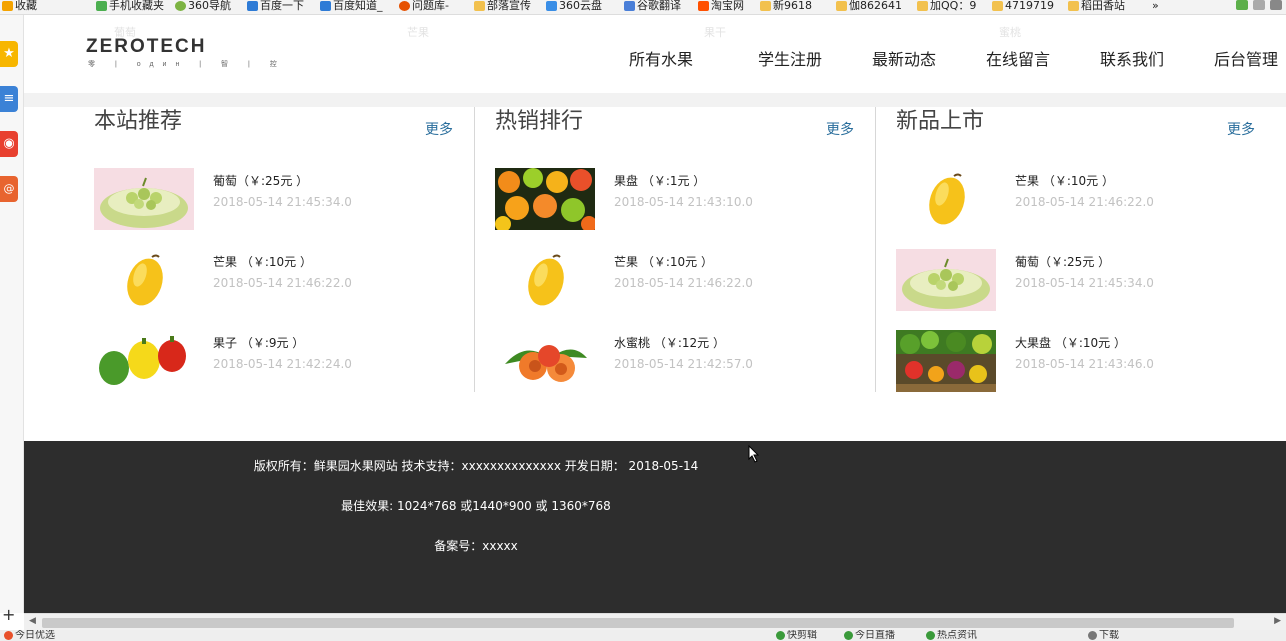 The image size is (1286, 641). I want to click on status-label: 今日直播, so click(875, 635).